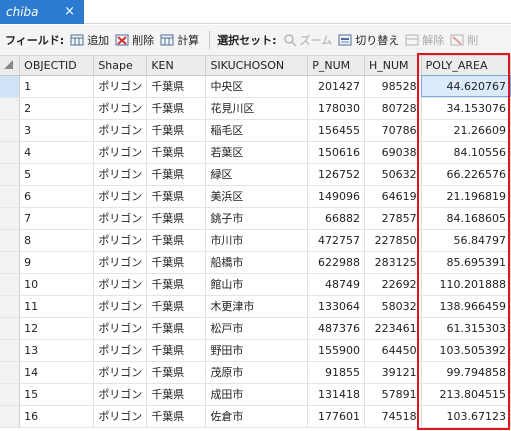 This screenshot has height=431, width=511. I want to click on table-row: 12 ポリゴン 千葉県 松戸市 487376 223461 61.315303, so click(255, 328).